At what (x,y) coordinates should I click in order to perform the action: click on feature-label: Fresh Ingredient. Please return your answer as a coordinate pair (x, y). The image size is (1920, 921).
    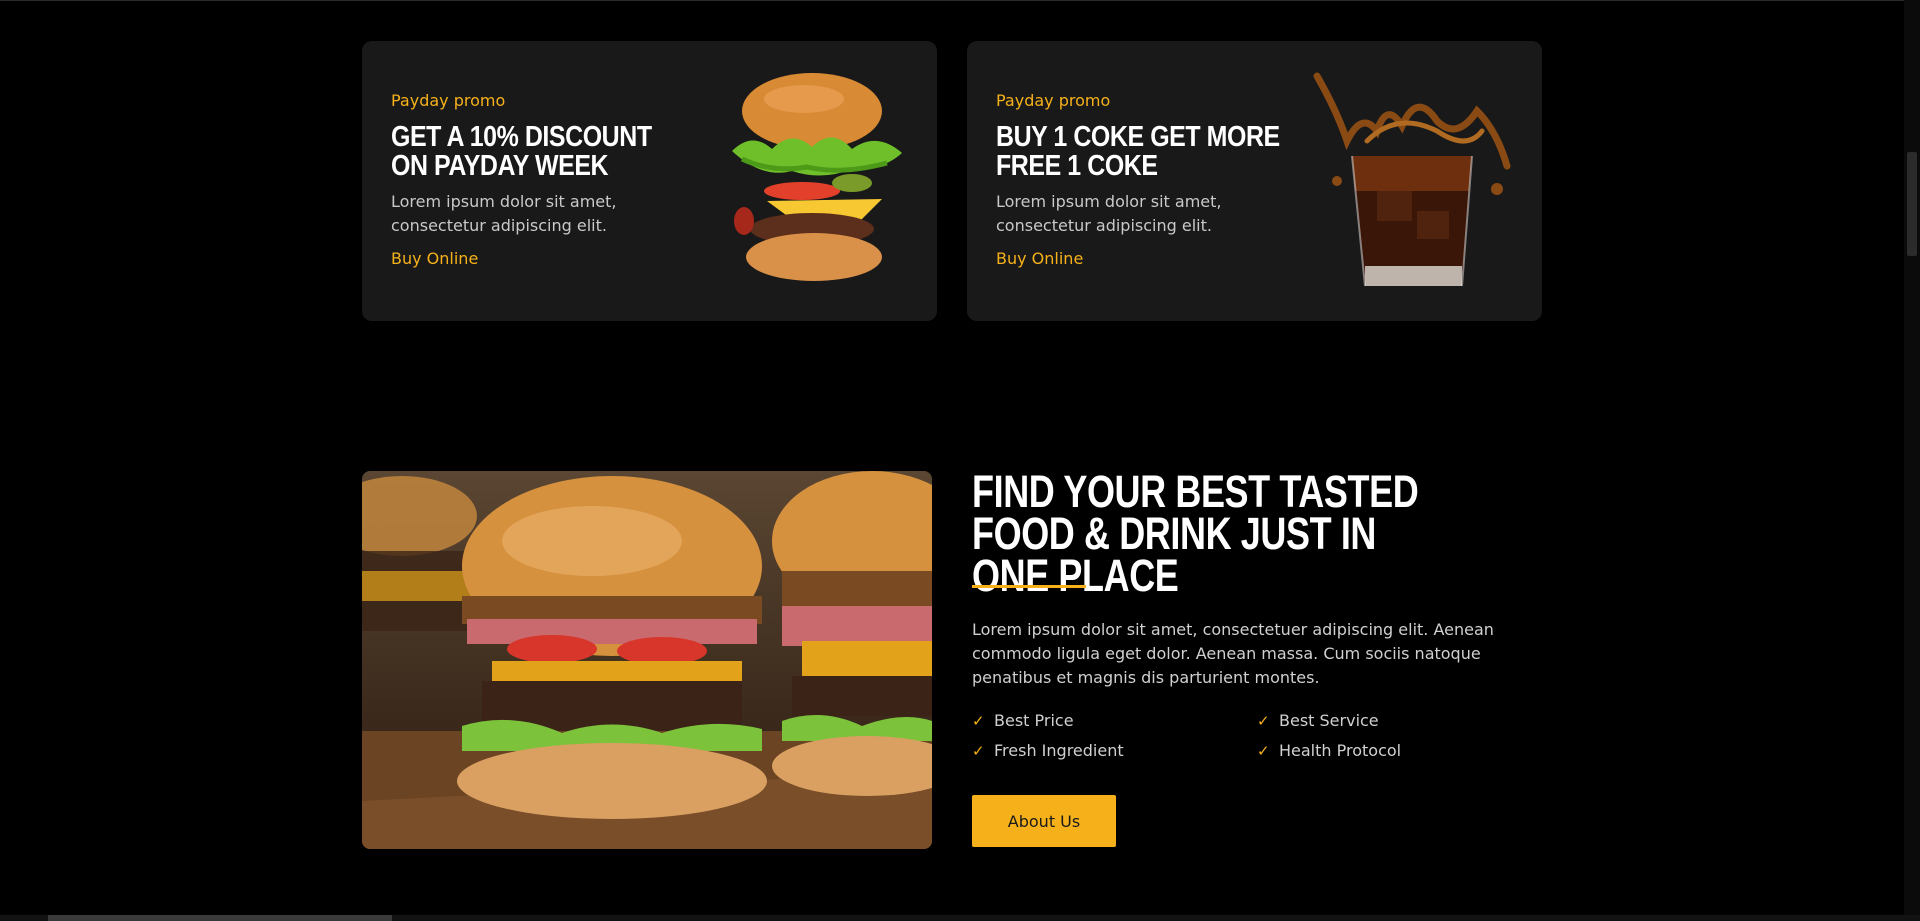
    Looking at the image, I should click on (1059, 750).